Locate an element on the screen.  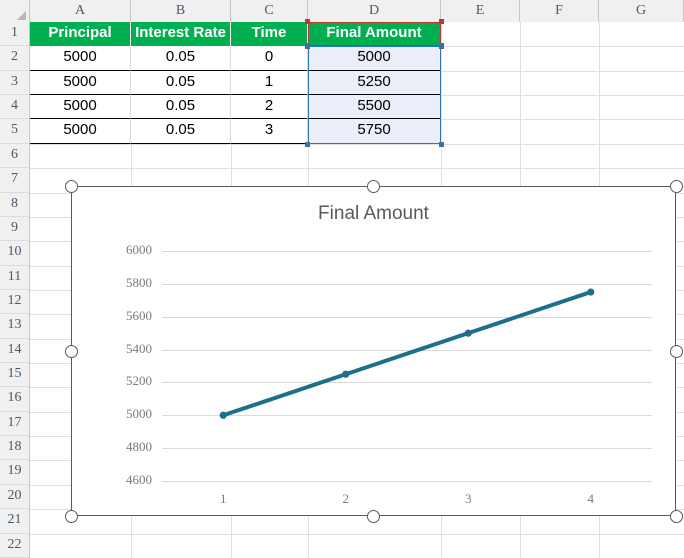
row-header-1: 1 is located at coordinates (14, 34).